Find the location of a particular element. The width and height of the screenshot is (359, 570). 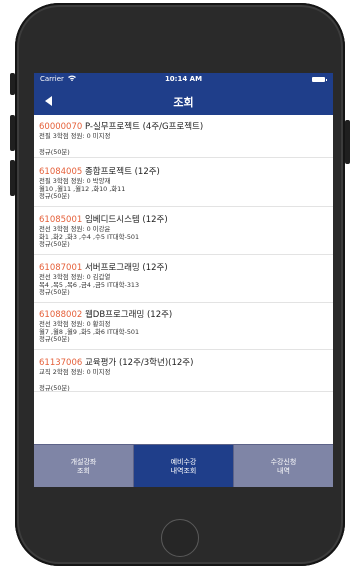

mute-switch is located at coordinates (12, 84).